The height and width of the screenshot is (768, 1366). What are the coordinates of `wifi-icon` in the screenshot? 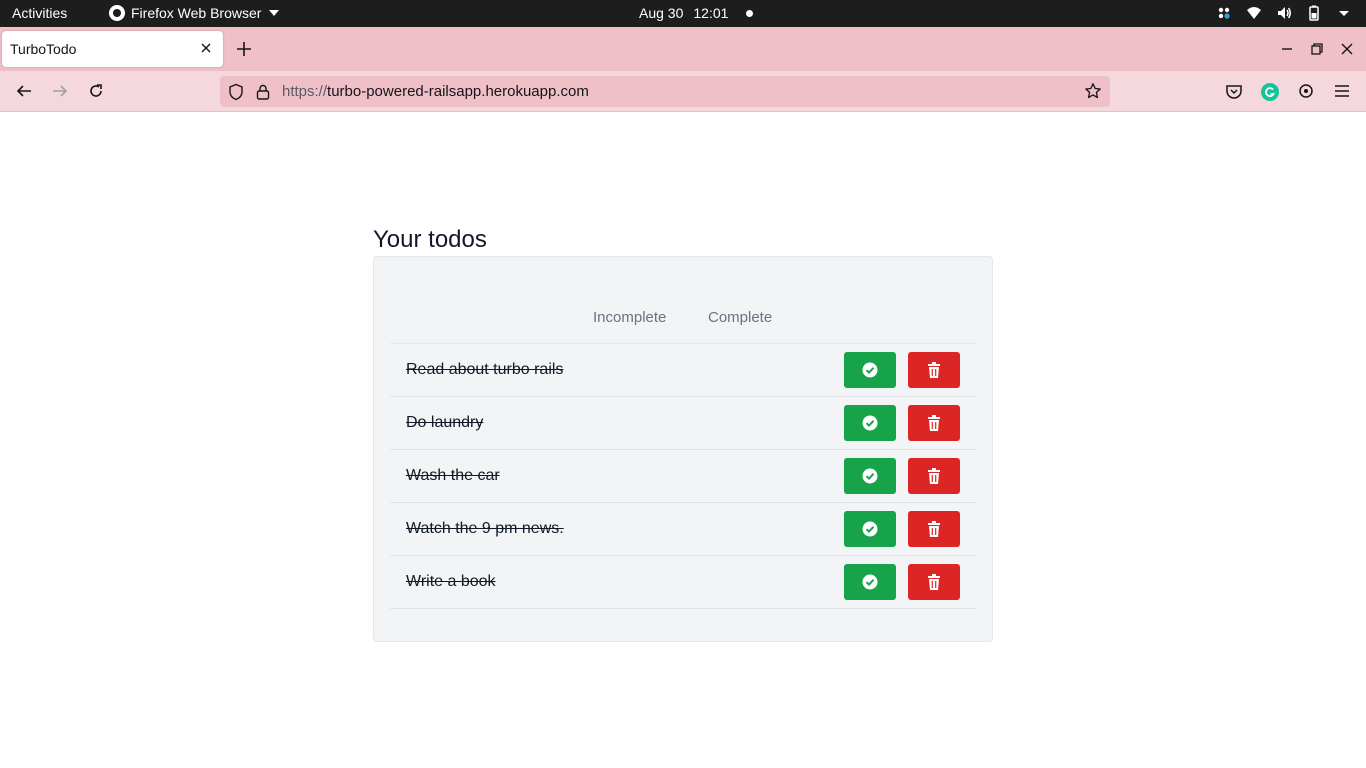 It's located at (1254, 13).